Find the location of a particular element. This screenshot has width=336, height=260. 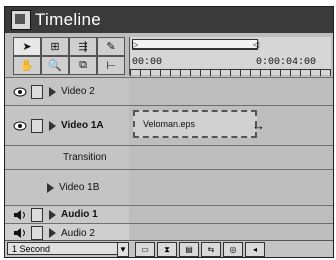

track-header-video1b: Video 1B is located at coordinates (67, 187).